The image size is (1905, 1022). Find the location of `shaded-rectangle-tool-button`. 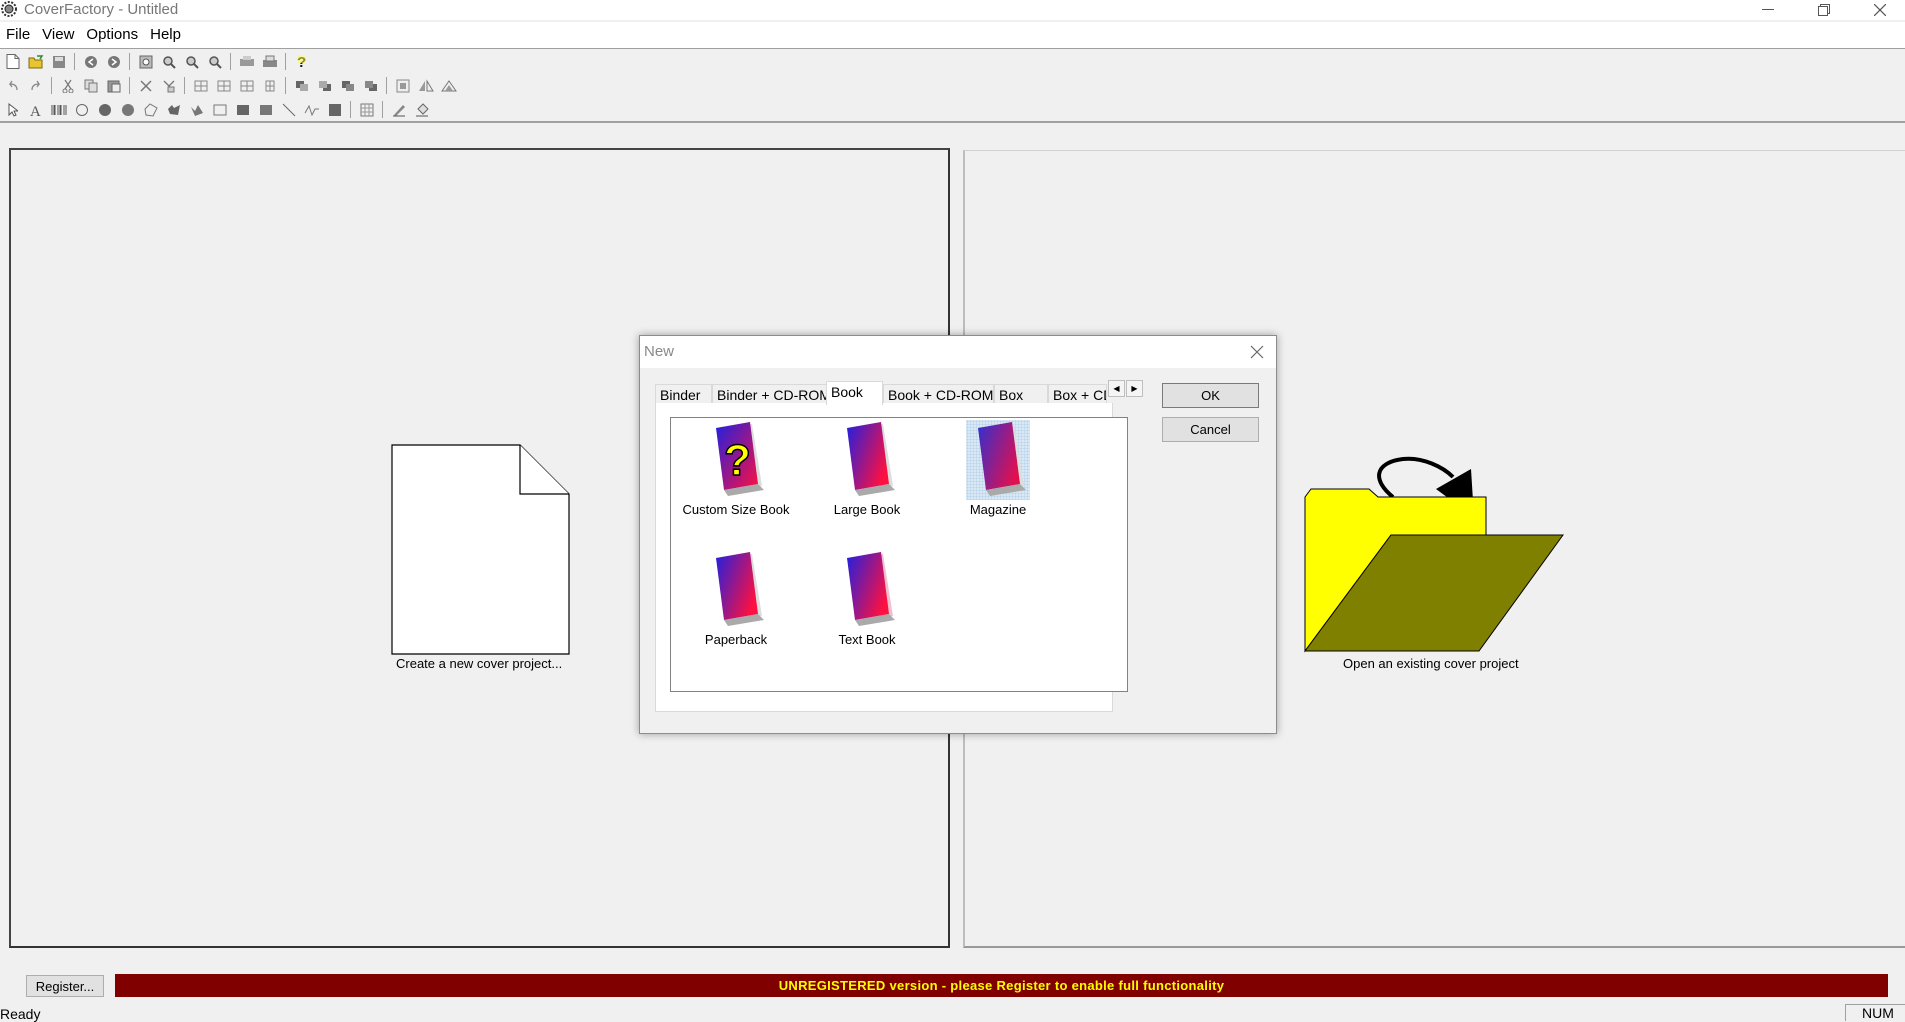

shaded-rectangle-tool-button is located at coordinates (265, 109).